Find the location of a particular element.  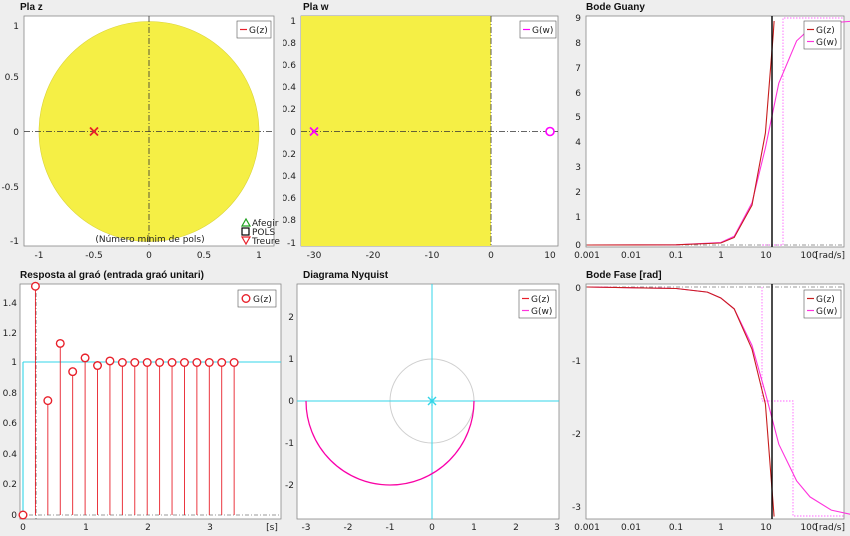

legend: G(z) is located at coordinates (254, 29).